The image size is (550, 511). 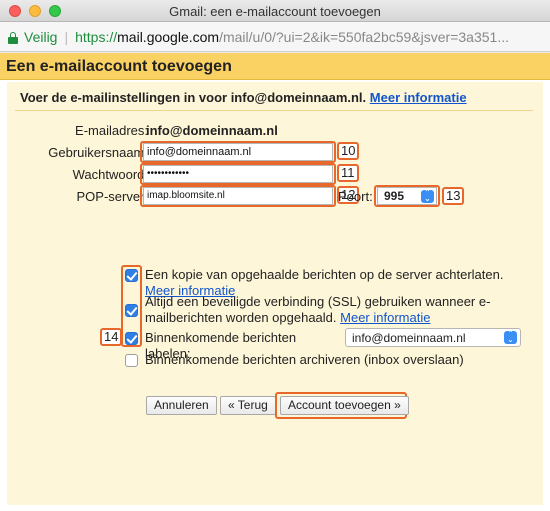 What do you see at coordinates (344, 405) in the screenshot?
I see `add-account-button: Account toevoegen »` at bounding box center [344, 405].